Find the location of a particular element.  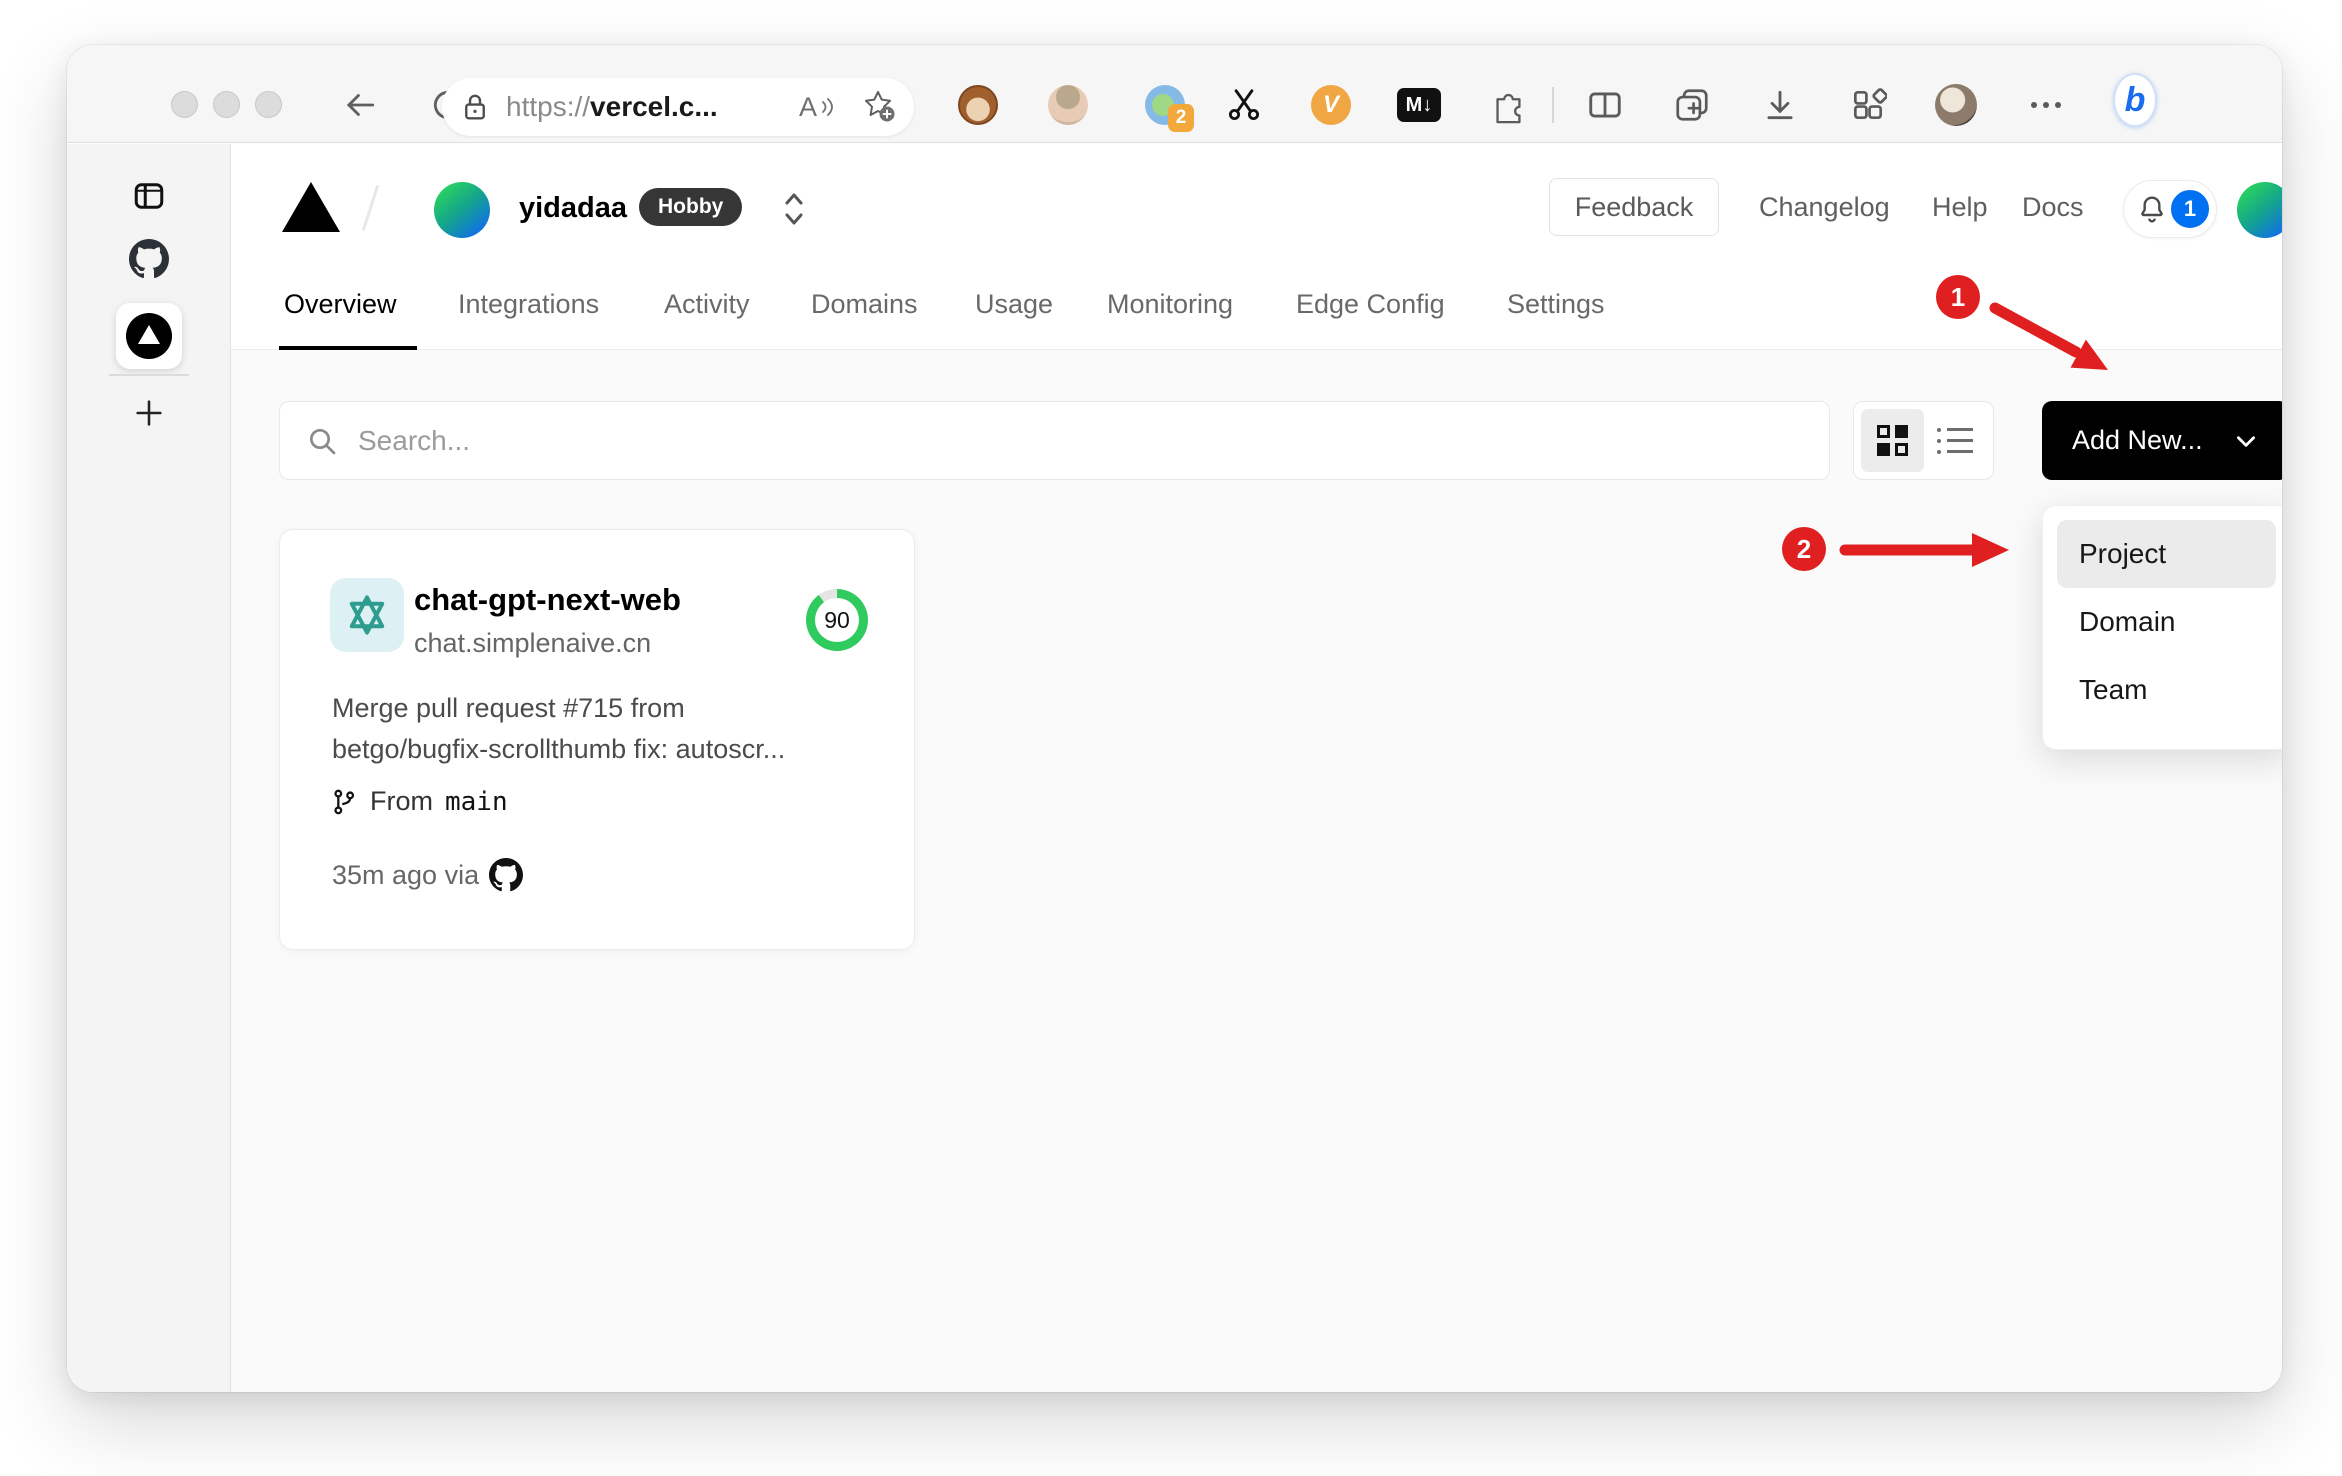

sidebar-pane-toggle is located at coordinates (149, 196).